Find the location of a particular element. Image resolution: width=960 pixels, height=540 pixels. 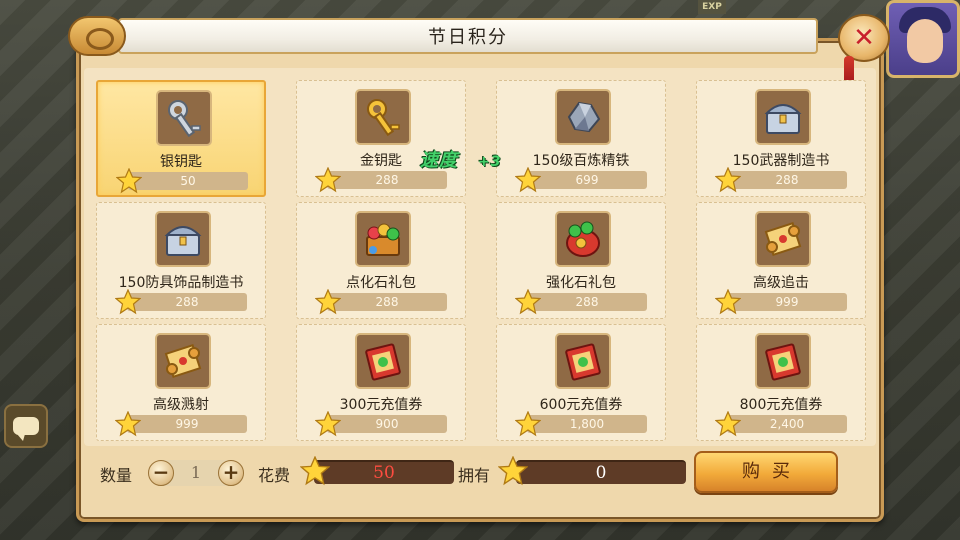

cost-value: 50 is located at coordinates (384, 472).